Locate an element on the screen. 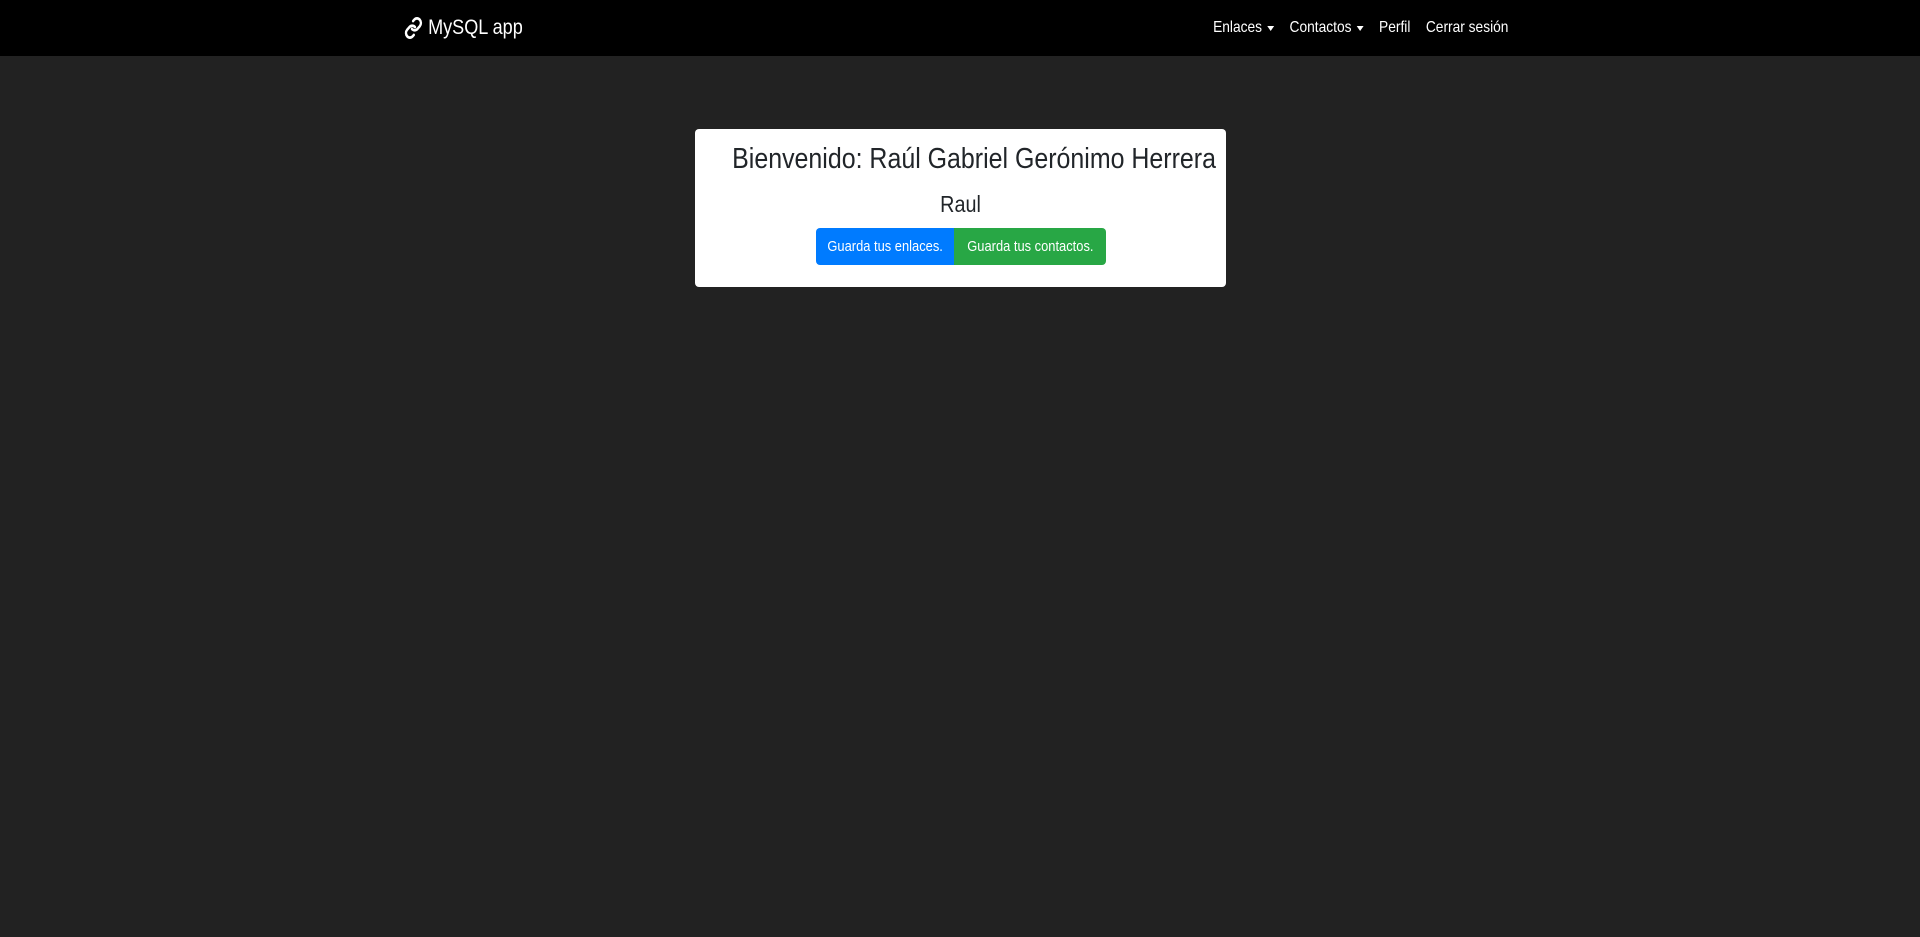  nav-logout-link: Cerrar sesión is located at coordinates (1463, 28).